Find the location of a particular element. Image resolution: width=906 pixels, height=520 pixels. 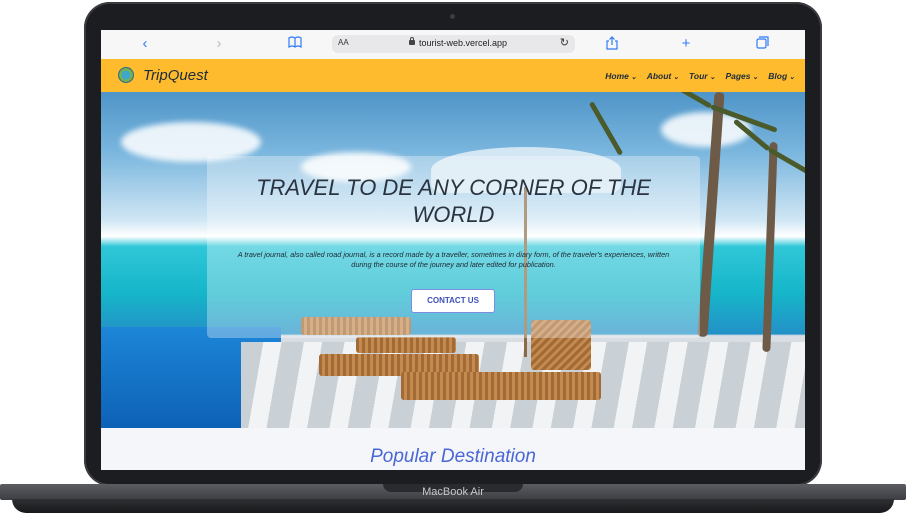

globe-logo-icon is located at coordinates (126, 75).